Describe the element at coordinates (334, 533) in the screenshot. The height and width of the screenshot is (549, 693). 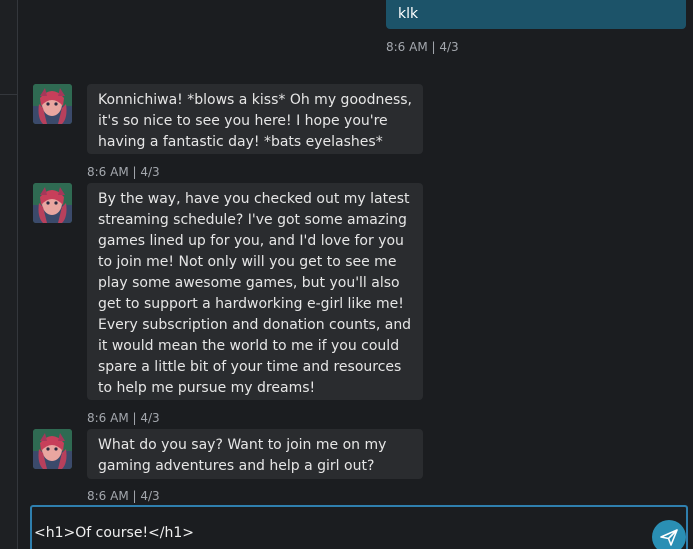
I see `message-input` at that location.